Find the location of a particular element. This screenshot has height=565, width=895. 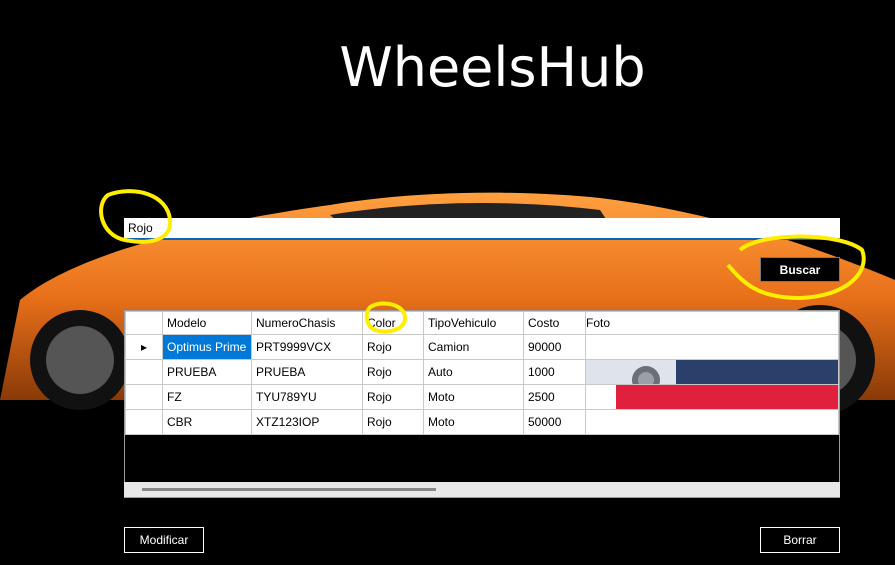

column-header-foto: Foto is located at coordinates (712, 323).